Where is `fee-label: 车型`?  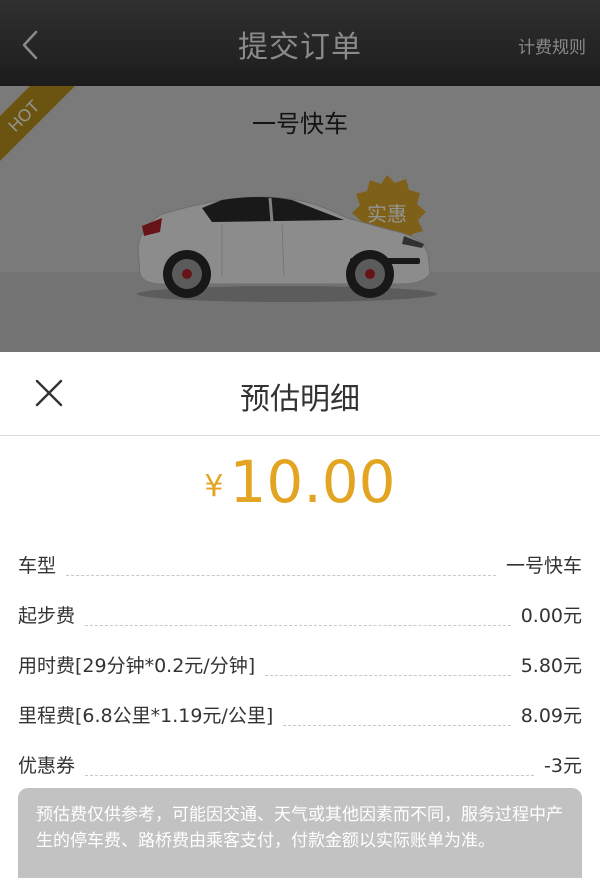
fee-label: 车型 is located at coordinates (37, 566).